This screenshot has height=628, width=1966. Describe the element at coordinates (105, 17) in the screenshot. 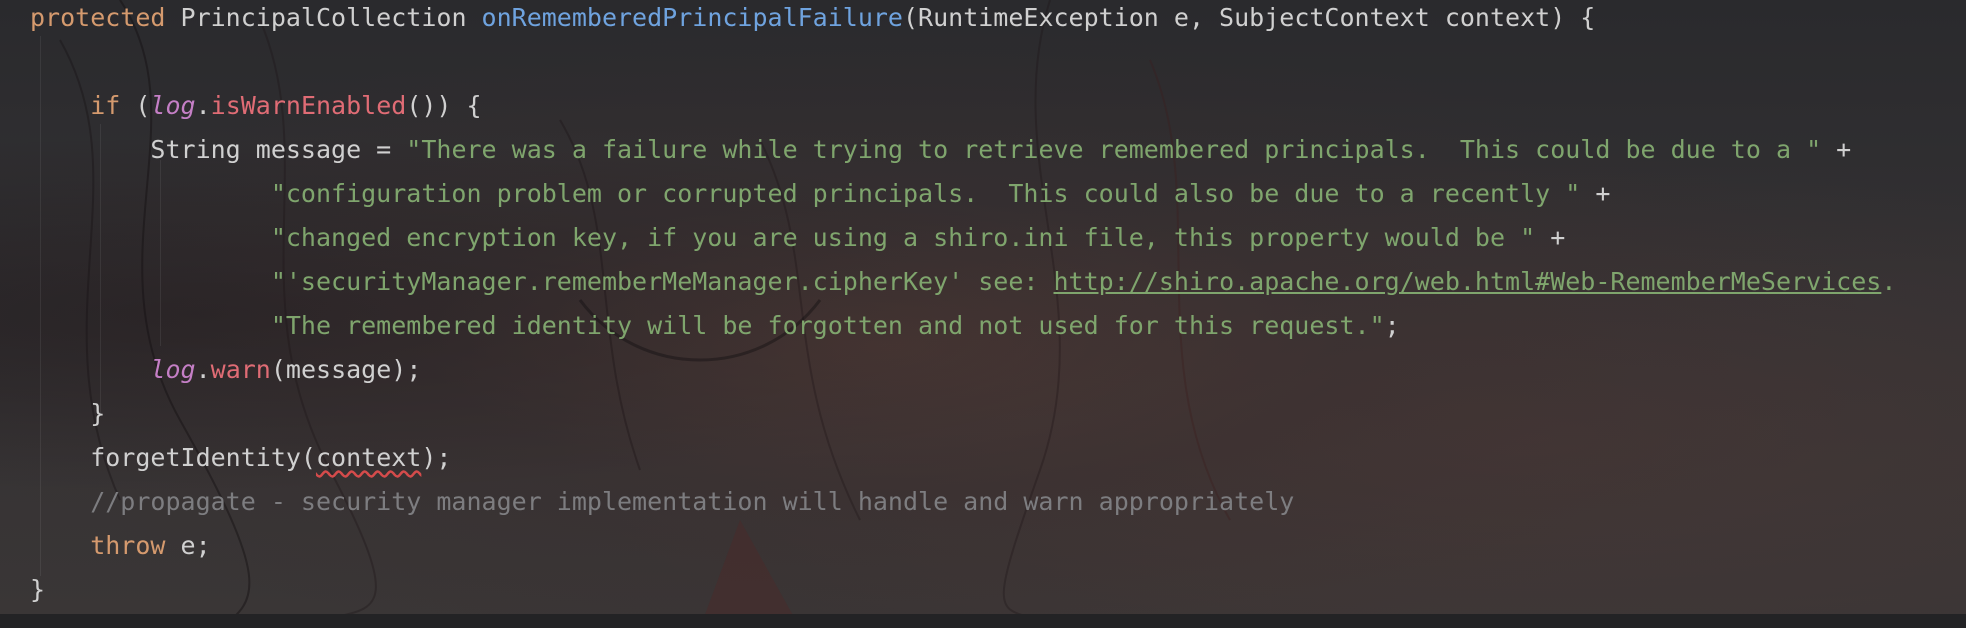

I see `code-token: protected` at that location.